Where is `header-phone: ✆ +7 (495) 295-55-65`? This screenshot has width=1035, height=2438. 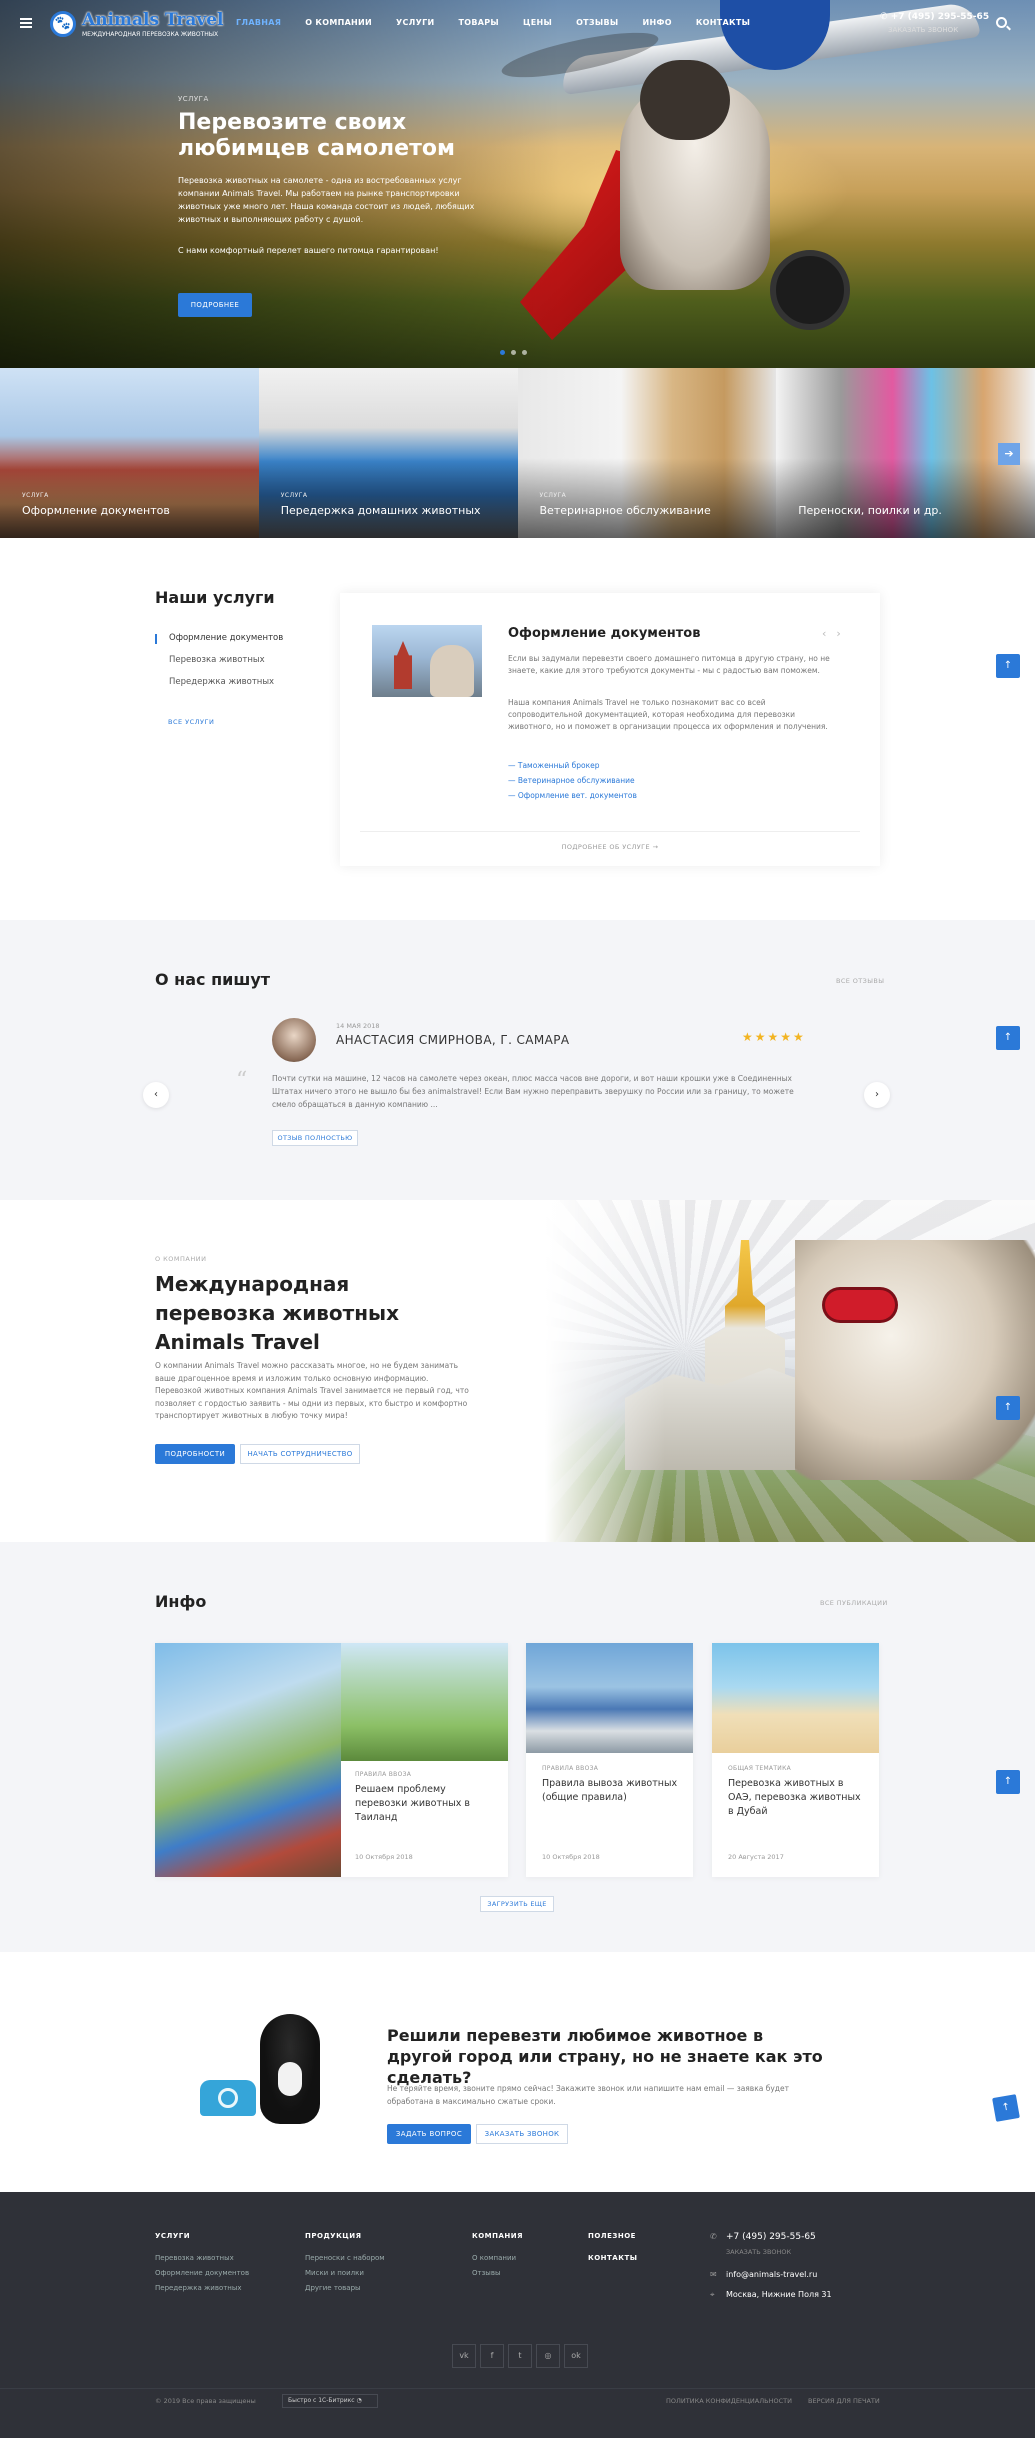 header-phone: ✆ +7 (495) 295-55-65 is located at coordinates (934, 17).